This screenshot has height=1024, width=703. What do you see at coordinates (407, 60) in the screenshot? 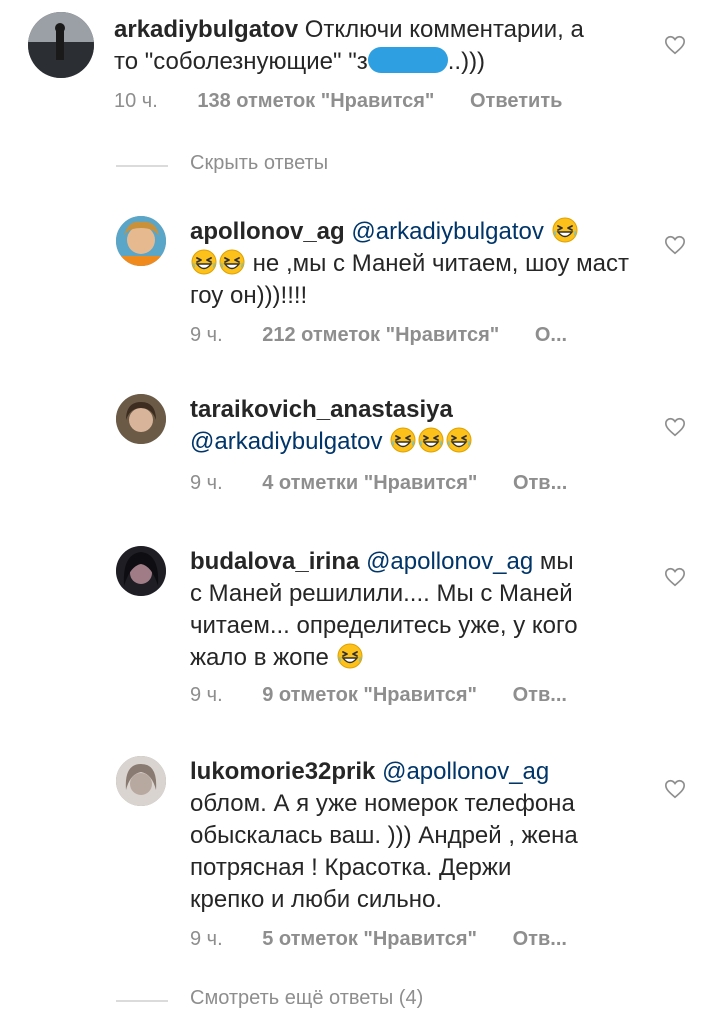
I see `redaction-mark` at bounding box center [407, 60].